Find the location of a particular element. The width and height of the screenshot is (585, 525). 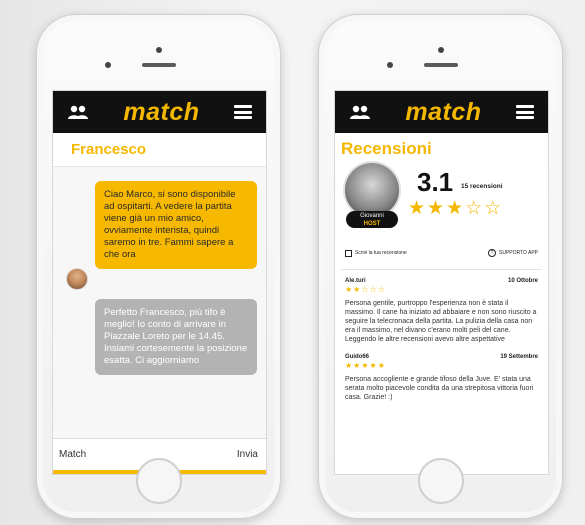

write-review-link: Scrivi la tua recensione is located at coordinates (376, 253).